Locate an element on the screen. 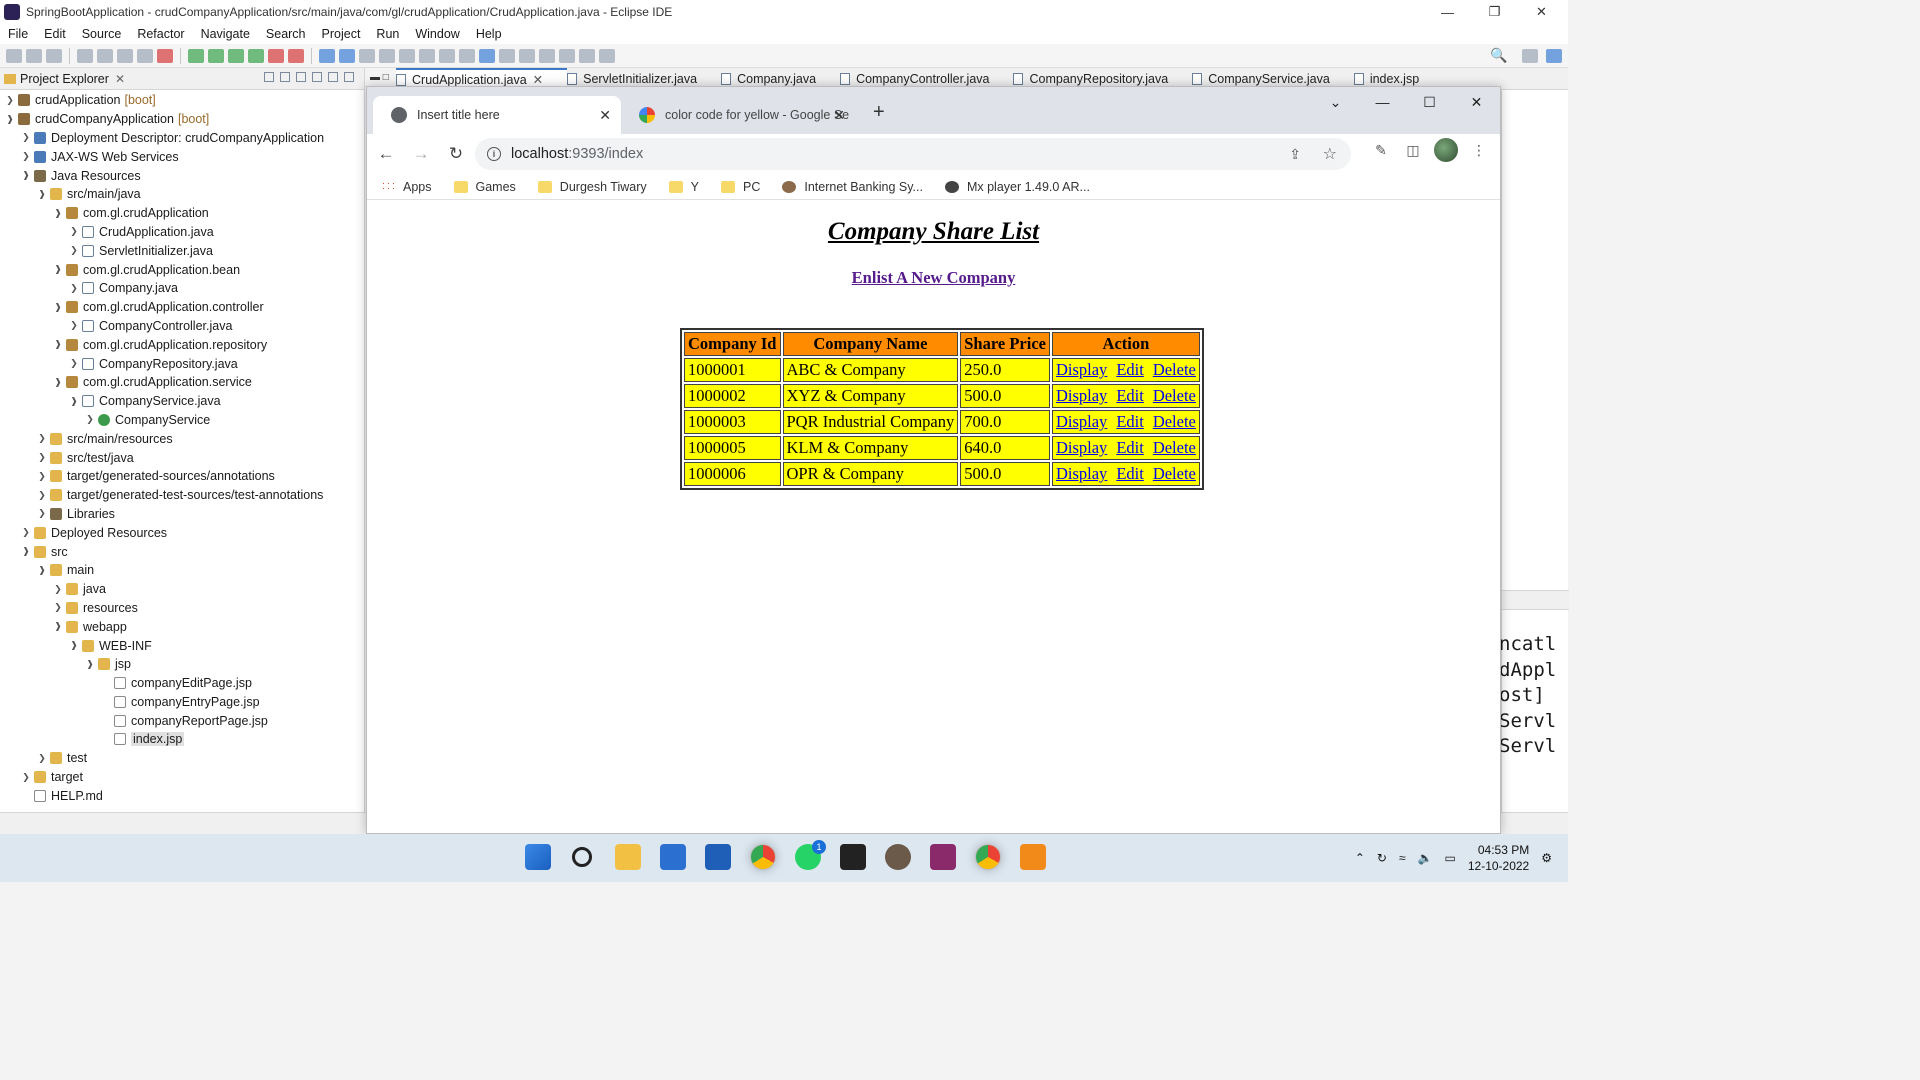 This screenshot has width=1920, height=1080. browser-tab: color code for yellow - Google Se ✕ is located at coordinates (738, 115).